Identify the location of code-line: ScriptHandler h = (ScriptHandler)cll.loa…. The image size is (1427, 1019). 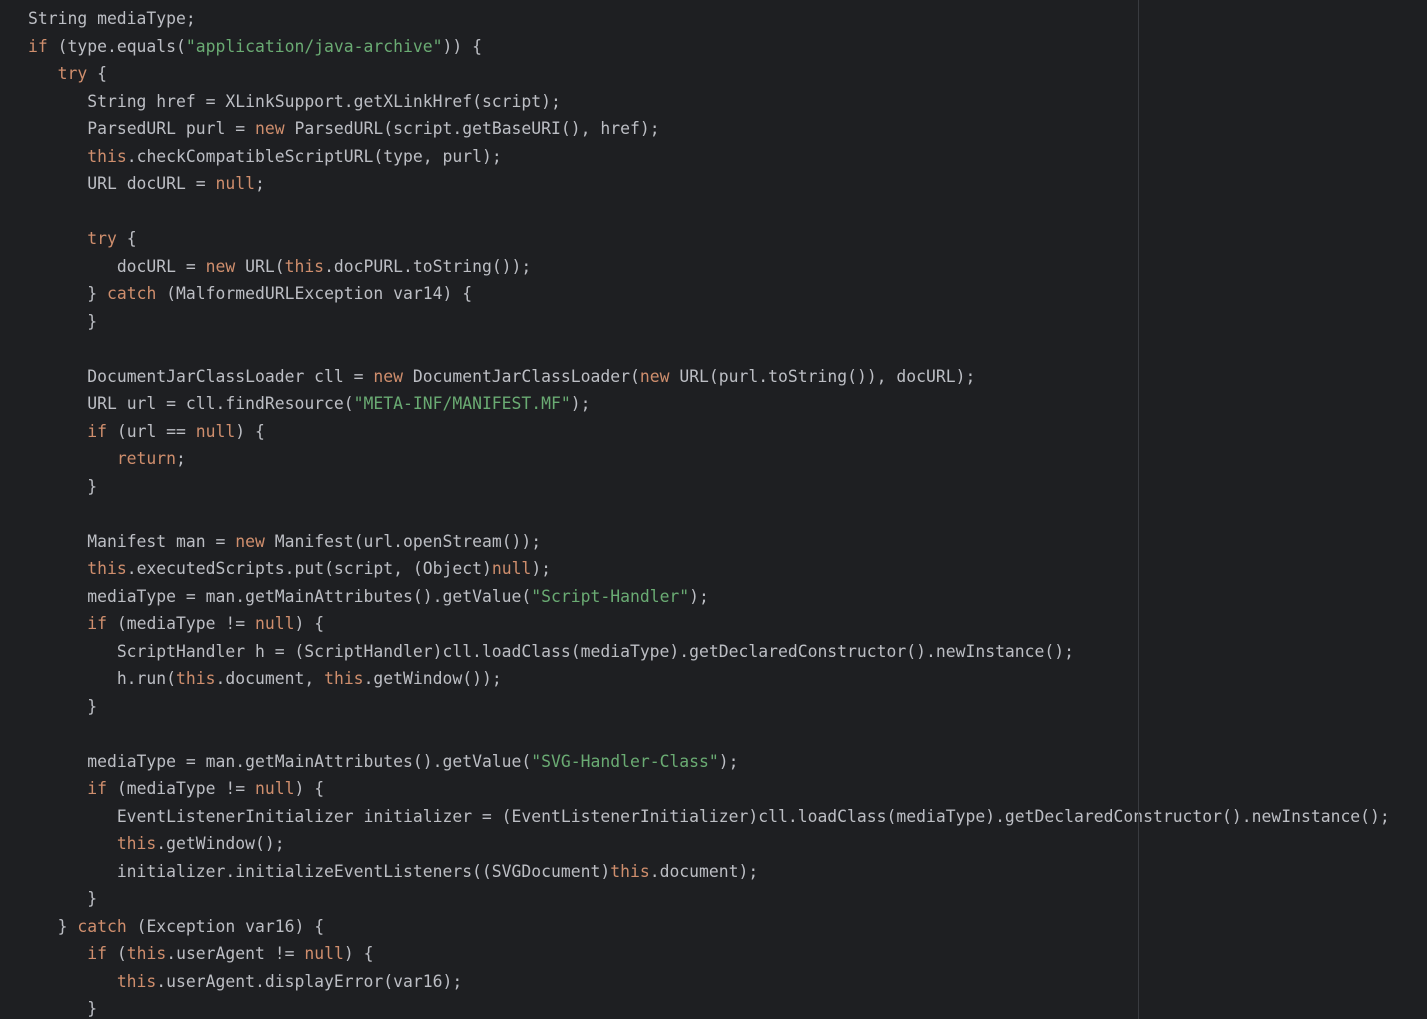
(709, 652).